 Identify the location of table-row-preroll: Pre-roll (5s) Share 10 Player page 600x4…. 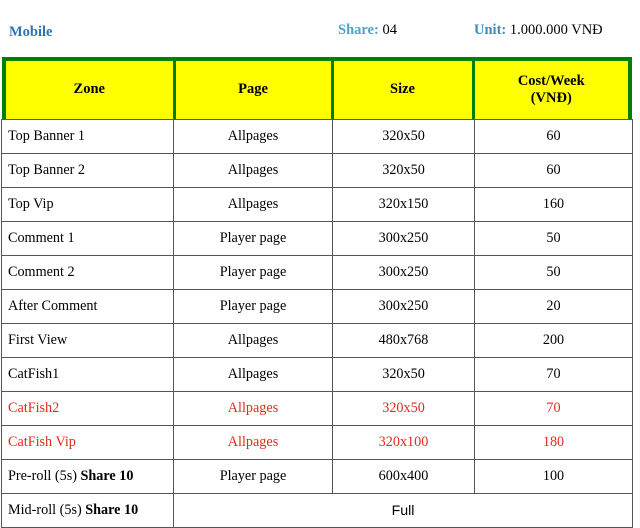
(317, 476).